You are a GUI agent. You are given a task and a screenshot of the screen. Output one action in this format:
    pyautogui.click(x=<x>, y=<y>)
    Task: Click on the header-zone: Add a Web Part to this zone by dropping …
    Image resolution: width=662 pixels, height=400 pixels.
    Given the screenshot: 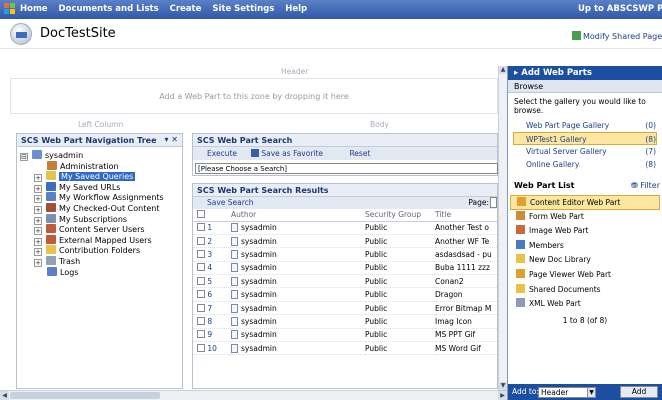 What is the action you would take?
    pyautogui.click(x=254, y=96)
    